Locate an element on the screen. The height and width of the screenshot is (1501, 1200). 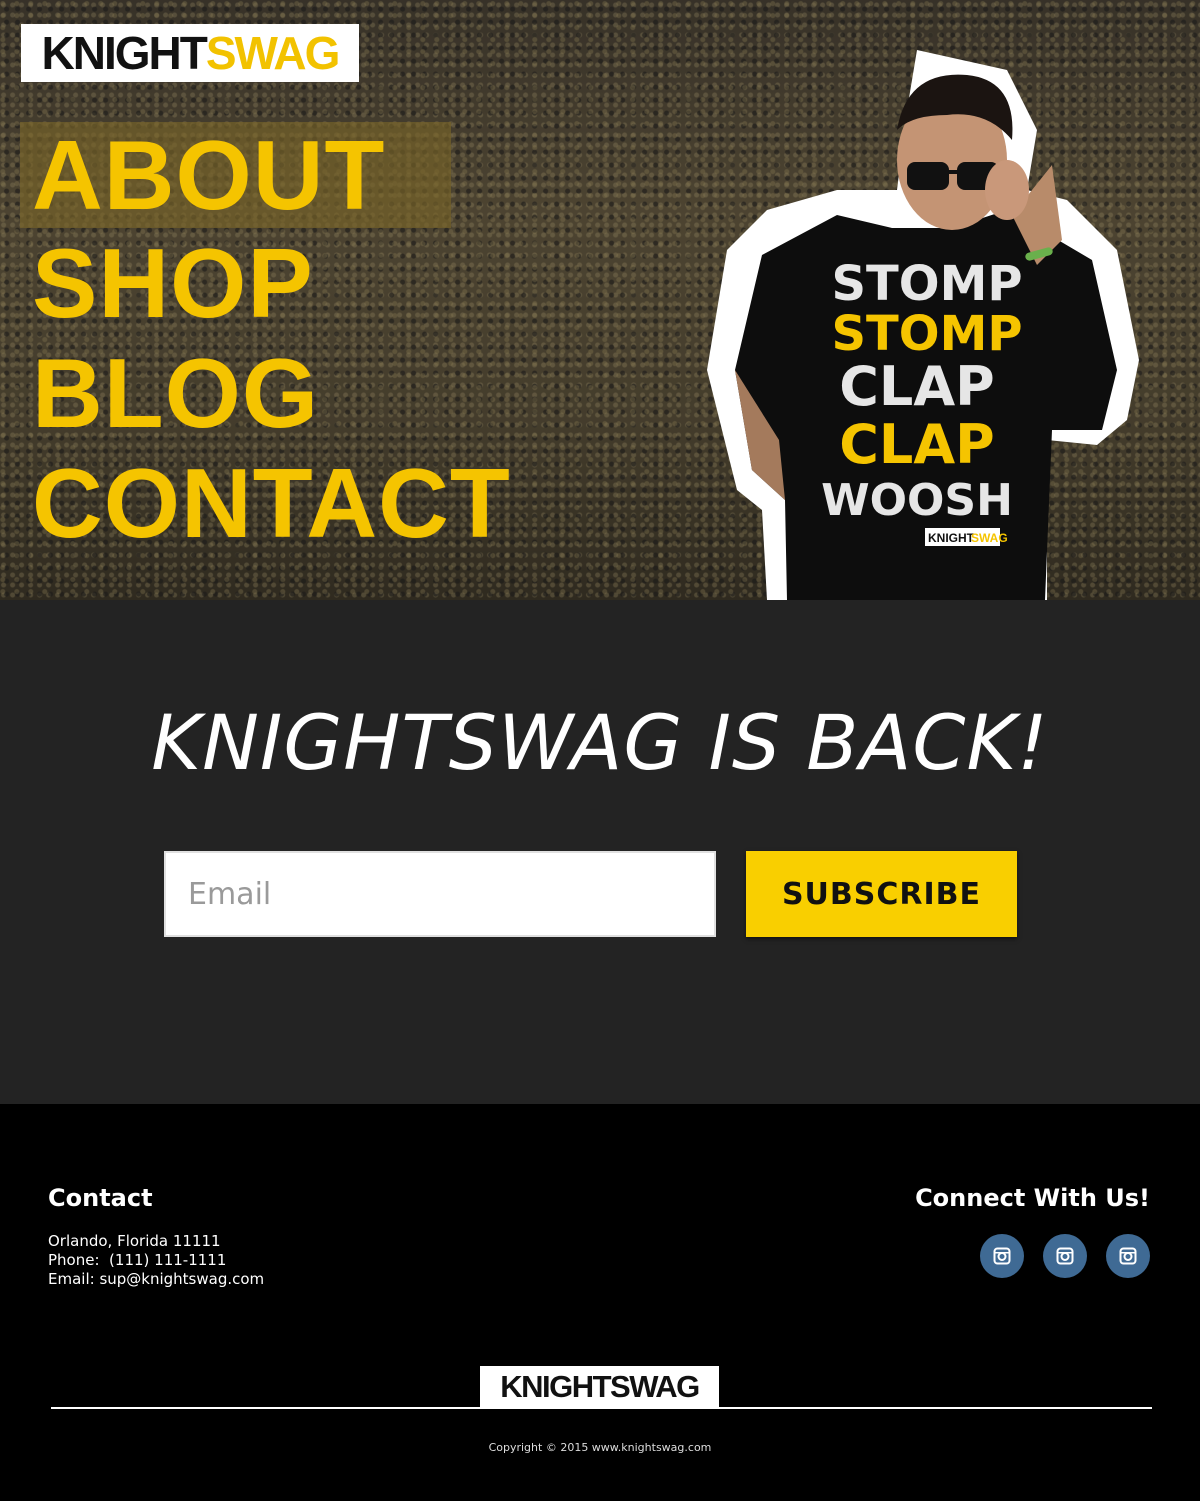
social-links is located at coordinates (1065, 1256).